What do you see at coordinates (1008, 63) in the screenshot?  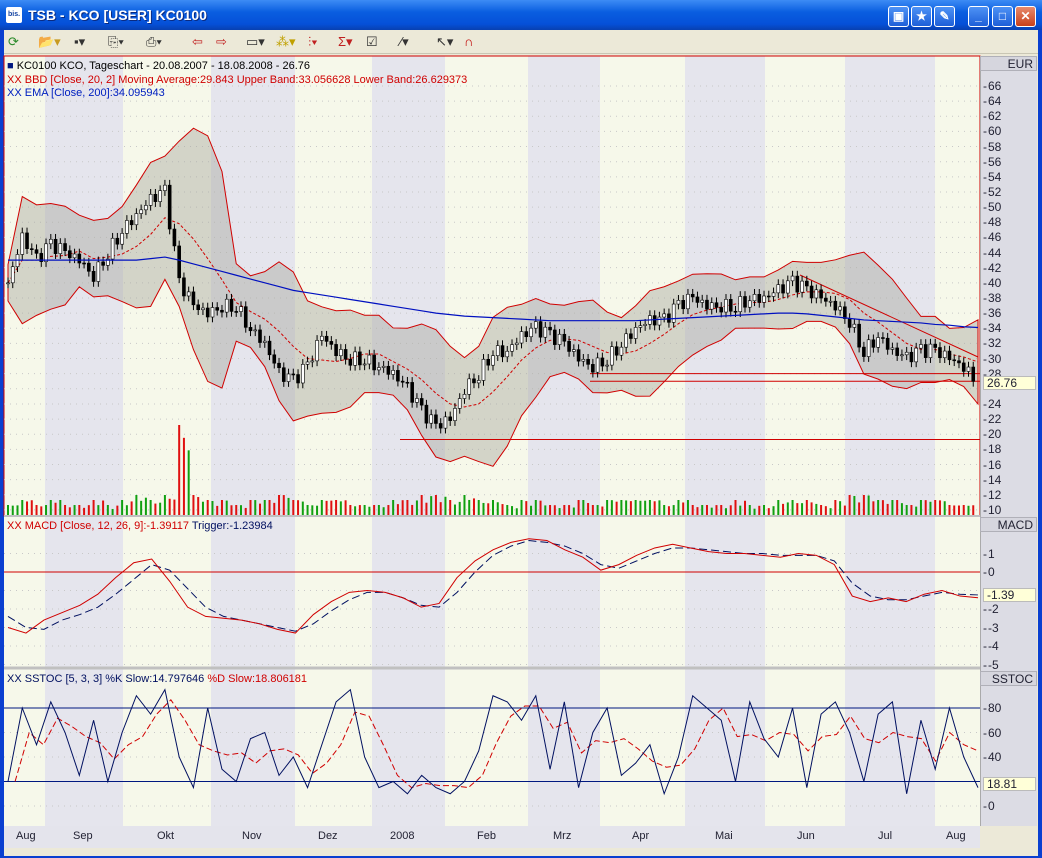 I see `price-axis-unit: EUR` at bounding box center [1008, 63].